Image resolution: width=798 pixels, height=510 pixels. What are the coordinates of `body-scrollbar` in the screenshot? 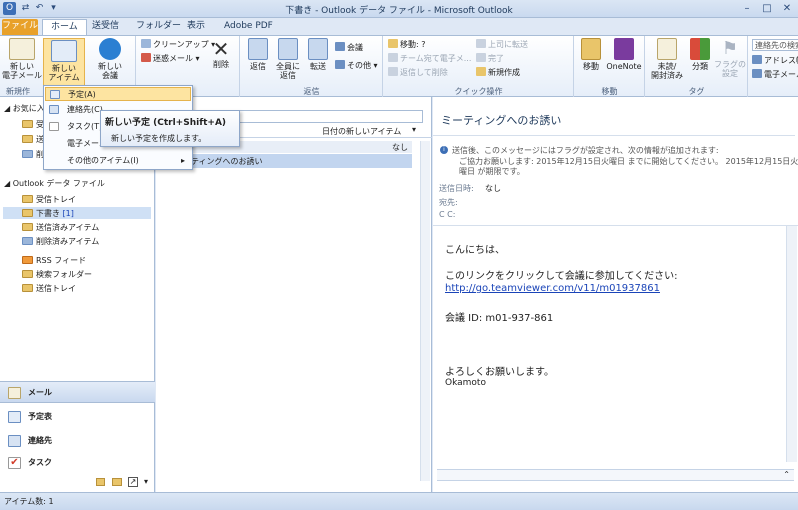 It's located at (791, 344).